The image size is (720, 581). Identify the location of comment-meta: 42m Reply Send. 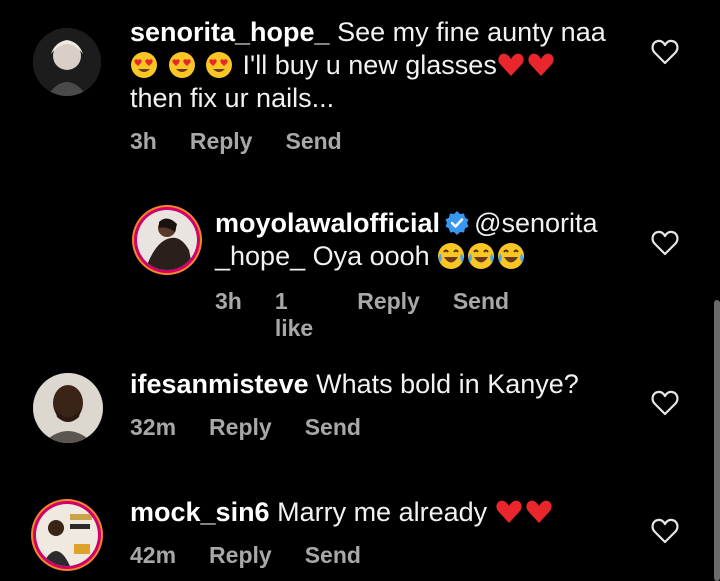
(262, 555).